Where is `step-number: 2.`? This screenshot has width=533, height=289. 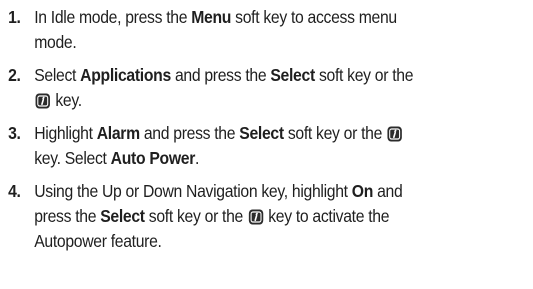
step-number: 2. is located at coordinates (14, 75).